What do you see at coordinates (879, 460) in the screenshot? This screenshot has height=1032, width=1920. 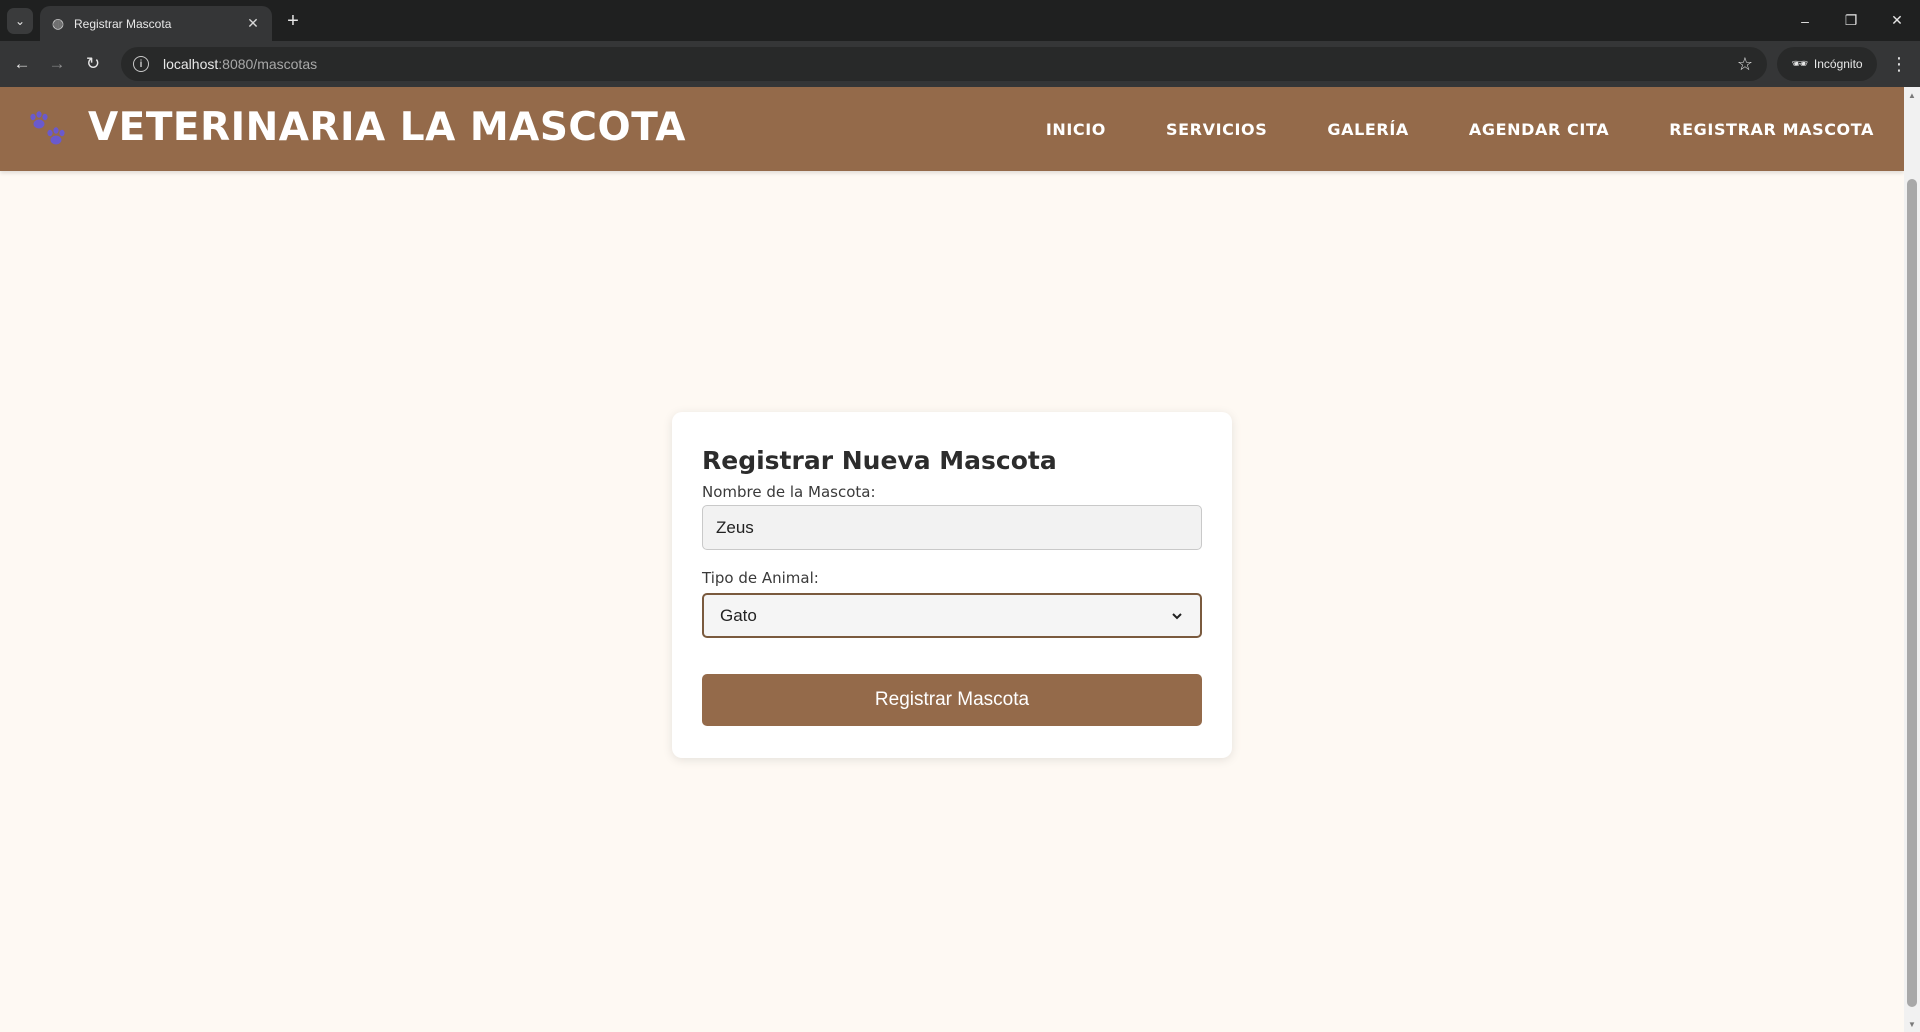 I see `form-title: Registrar Nueva Mascota` at bounding box center [879, 460].